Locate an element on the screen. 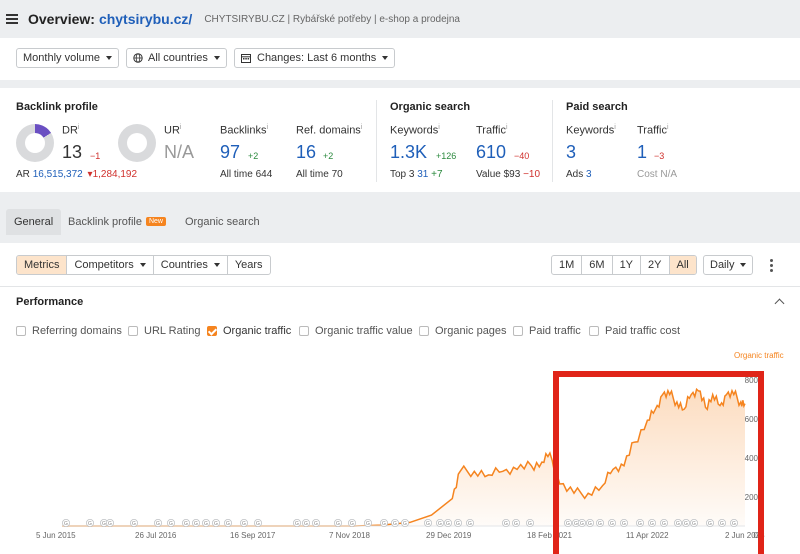  changes-dropdown-label: Changes: Last 6 months is located at coordinates (317, 58).